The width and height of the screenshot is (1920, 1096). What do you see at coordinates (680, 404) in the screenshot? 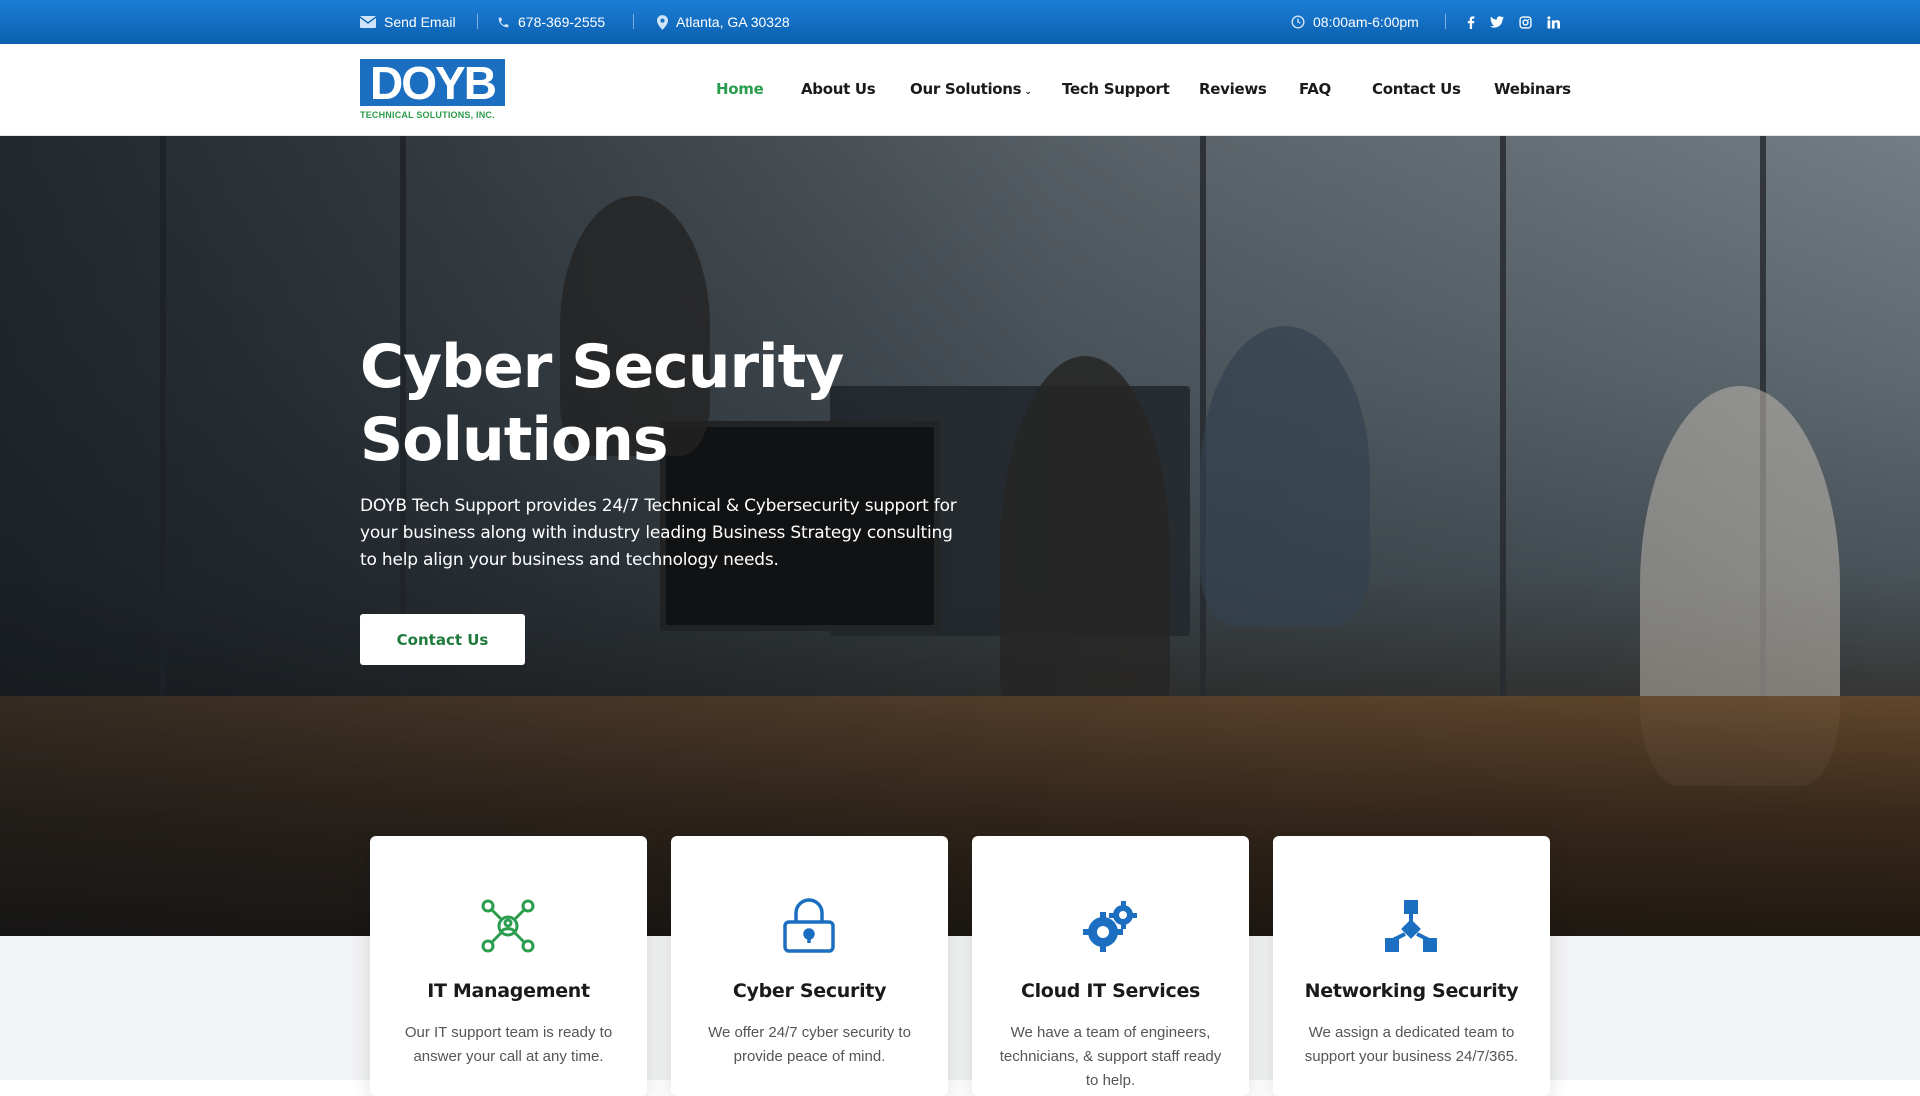
I see `hero-title: Cyber Security Solutions` at bounding box center [680, 404].